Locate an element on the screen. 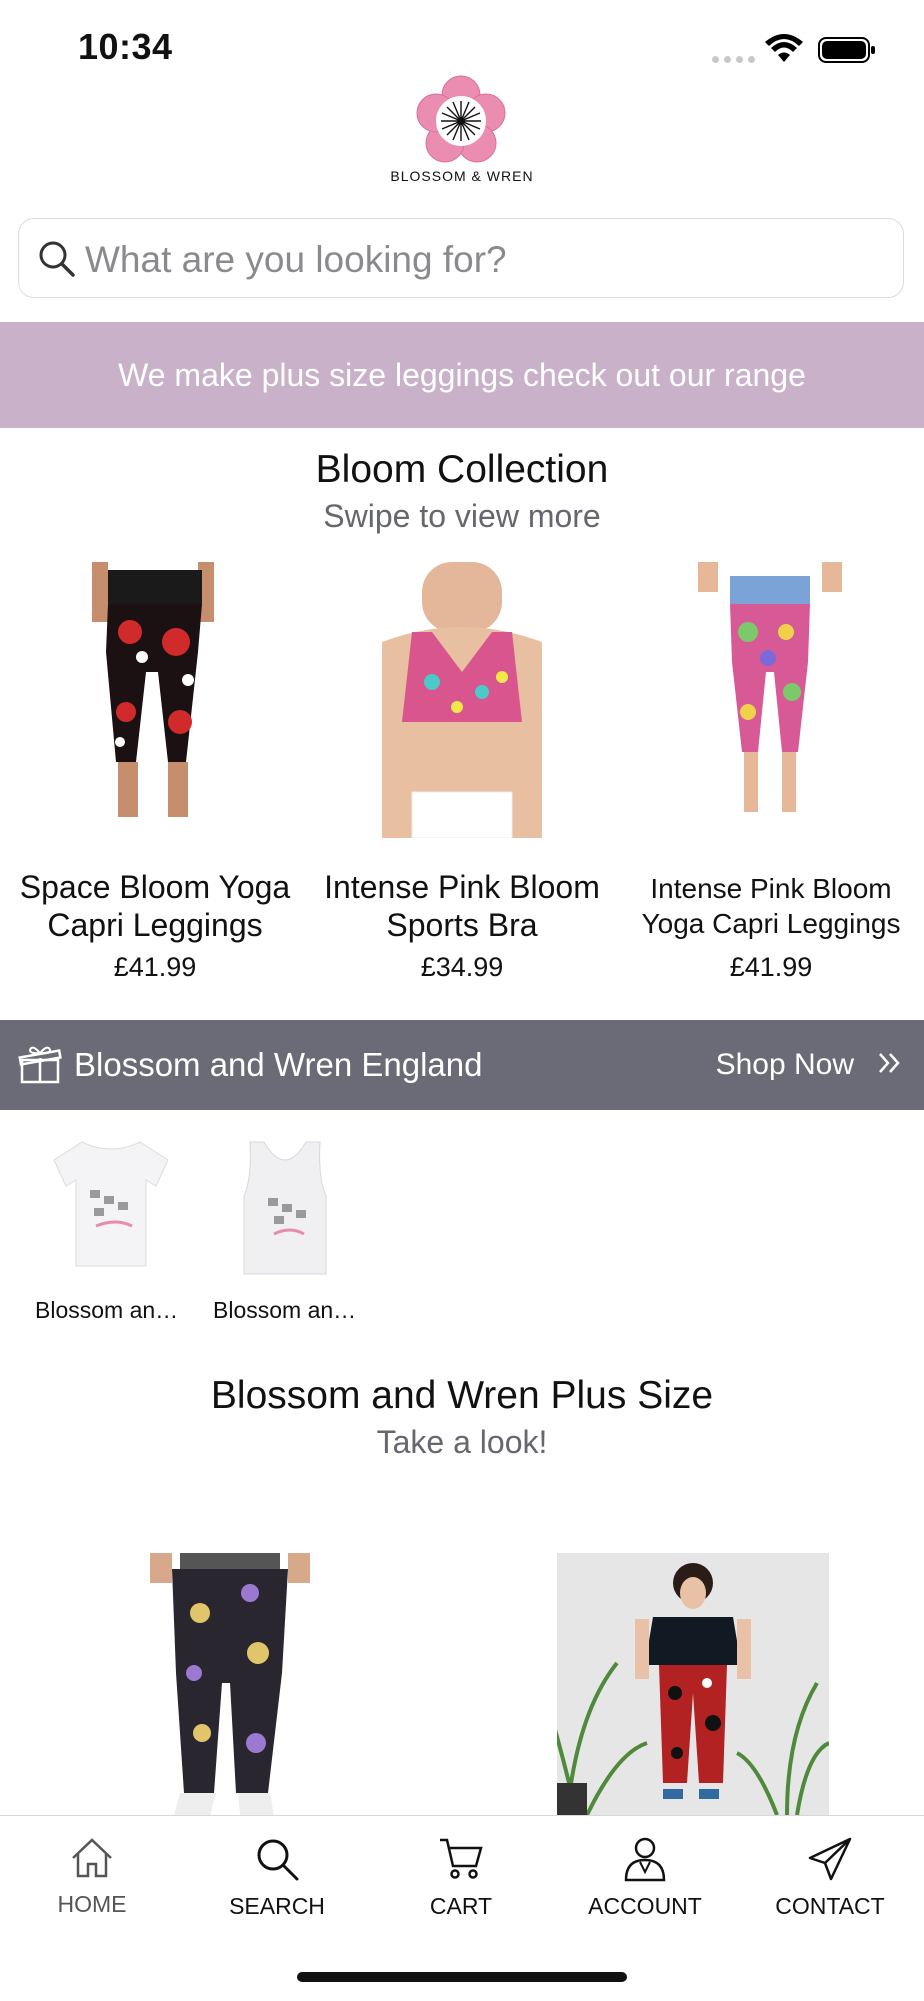 The image size is (924, 2001). product-image-space-bloom-leggings is located at coordinates (155, 700).